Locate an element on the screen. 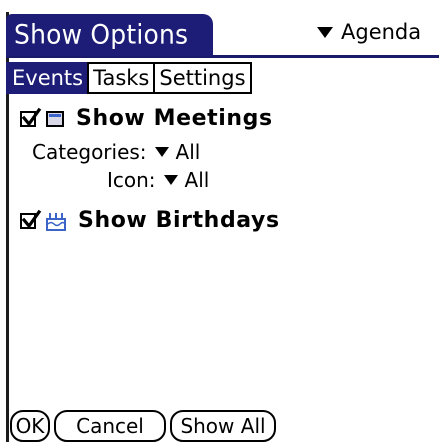 The height and width of the screenshot is (445, 439). show-meetings-checkbox is located at coordinates (31, 117).